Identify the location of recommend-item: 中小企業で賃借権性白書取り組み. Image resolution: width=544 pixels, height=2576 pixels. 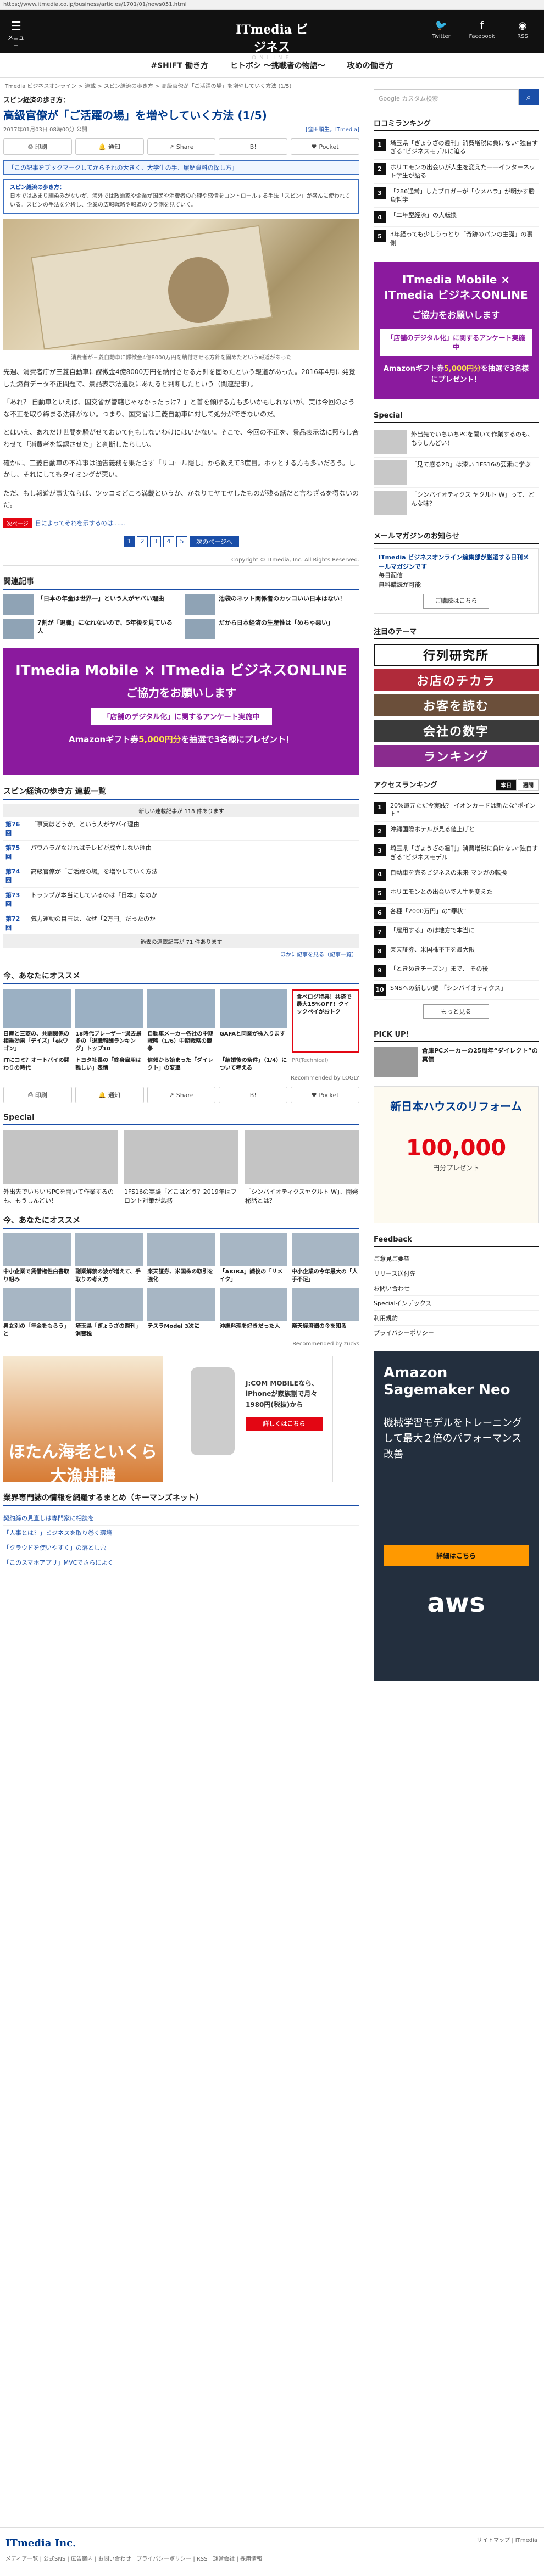
(37, 1258).